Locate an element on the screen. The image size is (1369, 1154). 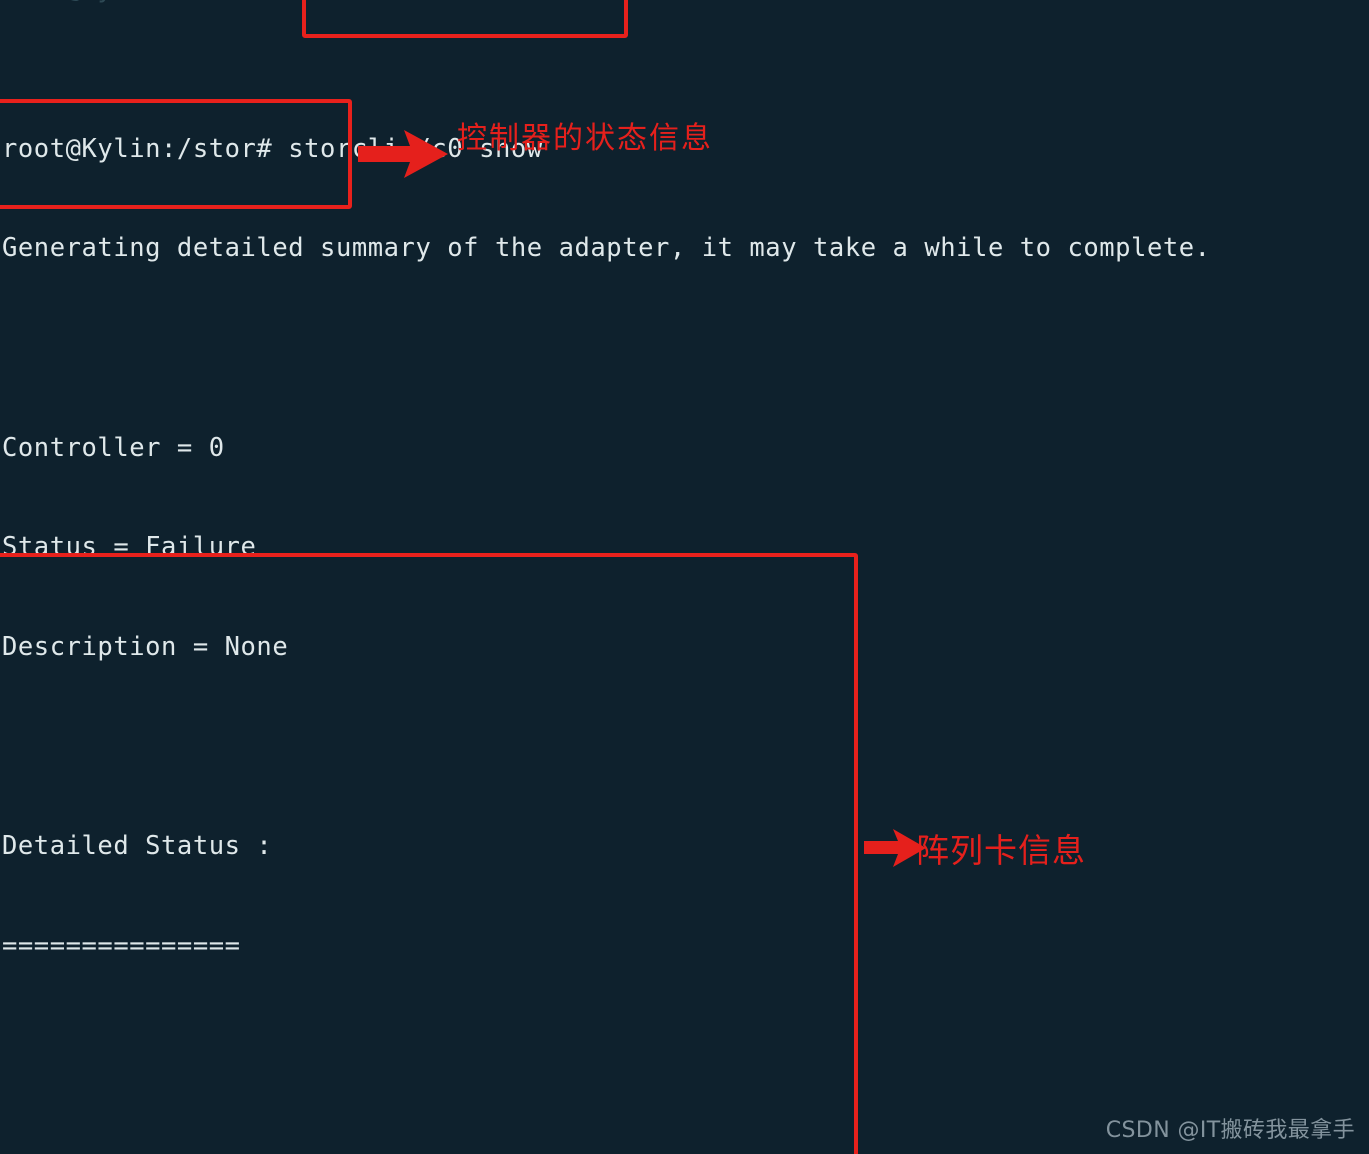
scrolled-off-prompt-line: root@Kylin:/stor# is located at coordinates (137, 3).